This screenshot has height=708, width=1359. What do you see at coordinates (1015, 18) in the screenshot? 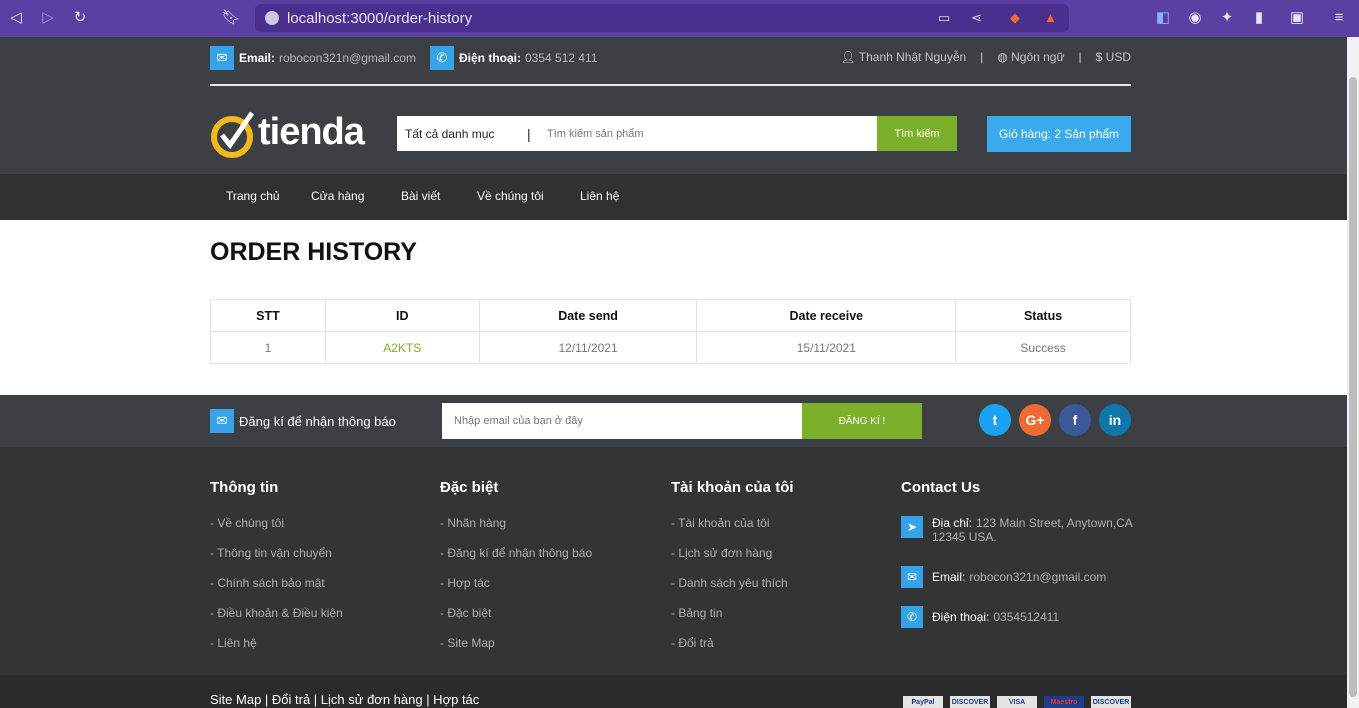
I see `brave-shield-icon: ◆` at bounding box center [1015, 18].